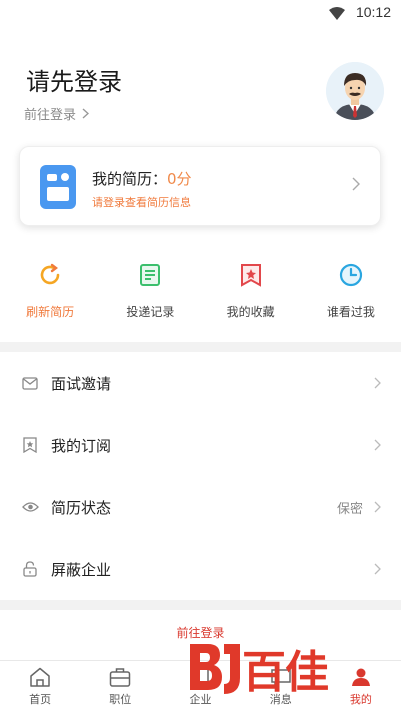 This screenshot has height=710, width=401. Describe the element at coordinates (120, 699) in the screenshot. I see `tab-label: 职位` at that location.